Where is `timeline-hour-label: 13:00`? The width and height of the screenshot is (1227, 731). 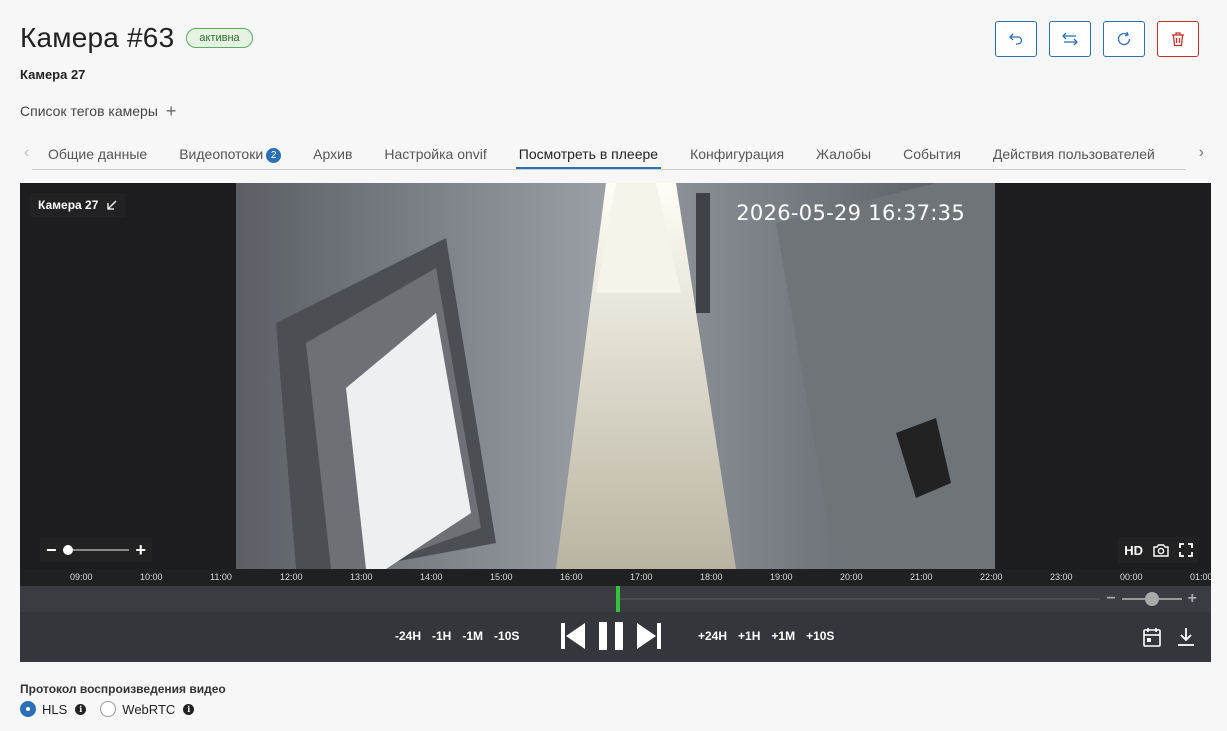
timeline-hour-label: 13:00 is located at coordinates (361, 577).